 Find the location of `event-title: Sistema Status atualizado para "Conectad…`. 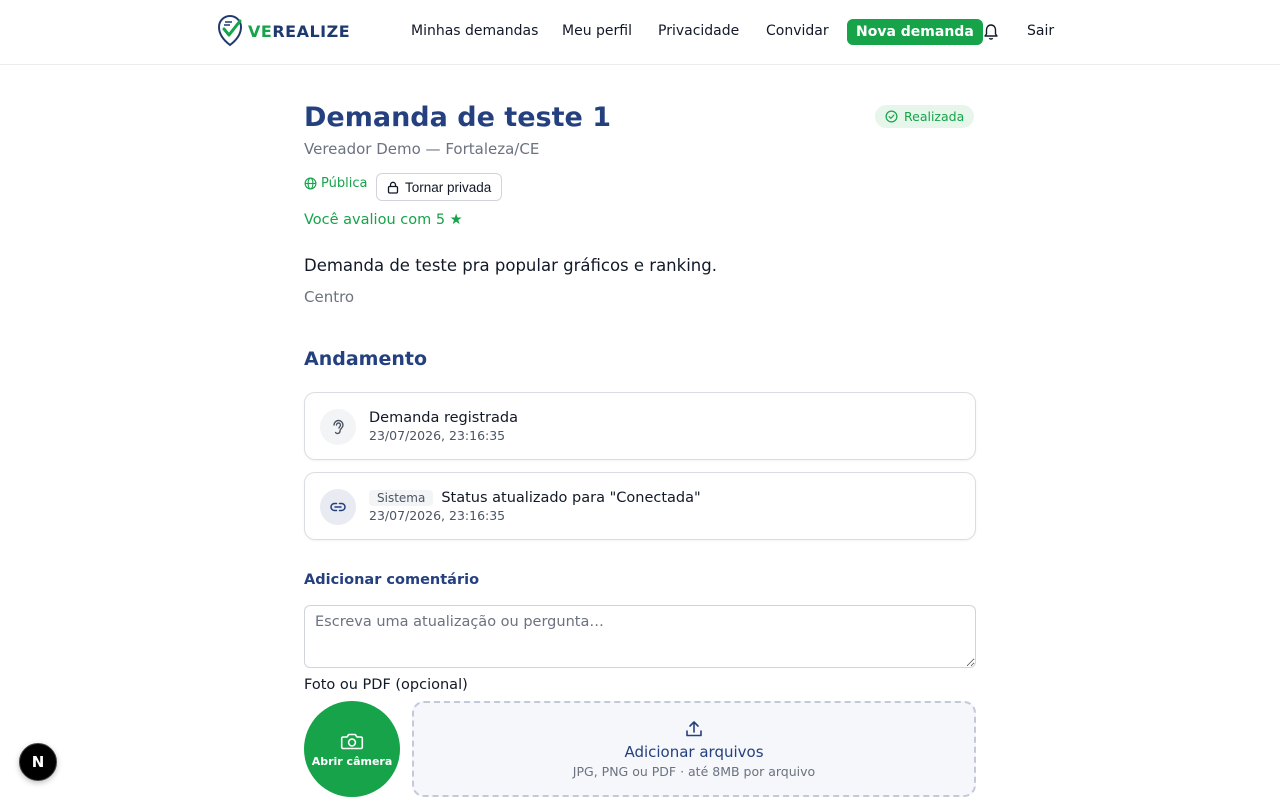

event-title: Sistema Status atualizado para "Conectad… is located at coordinates (535, 497).